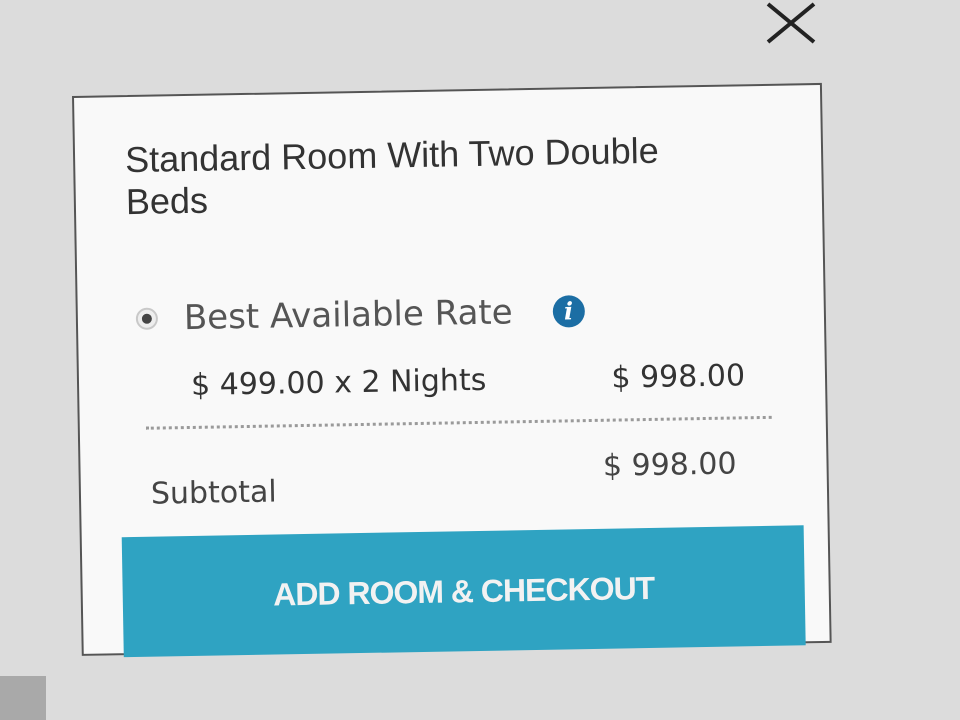 The image size is (960, 720). I want to click on rate-radio, so click(147, 318).